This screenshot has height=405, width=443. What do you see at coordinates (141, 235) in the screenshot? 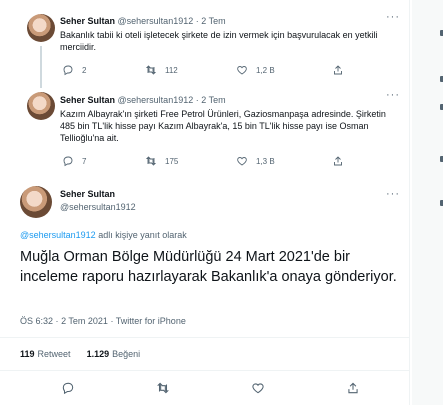
I see `reply-to-label: adlı kişiye yanıt olarak` at bounding box center [141, 235].